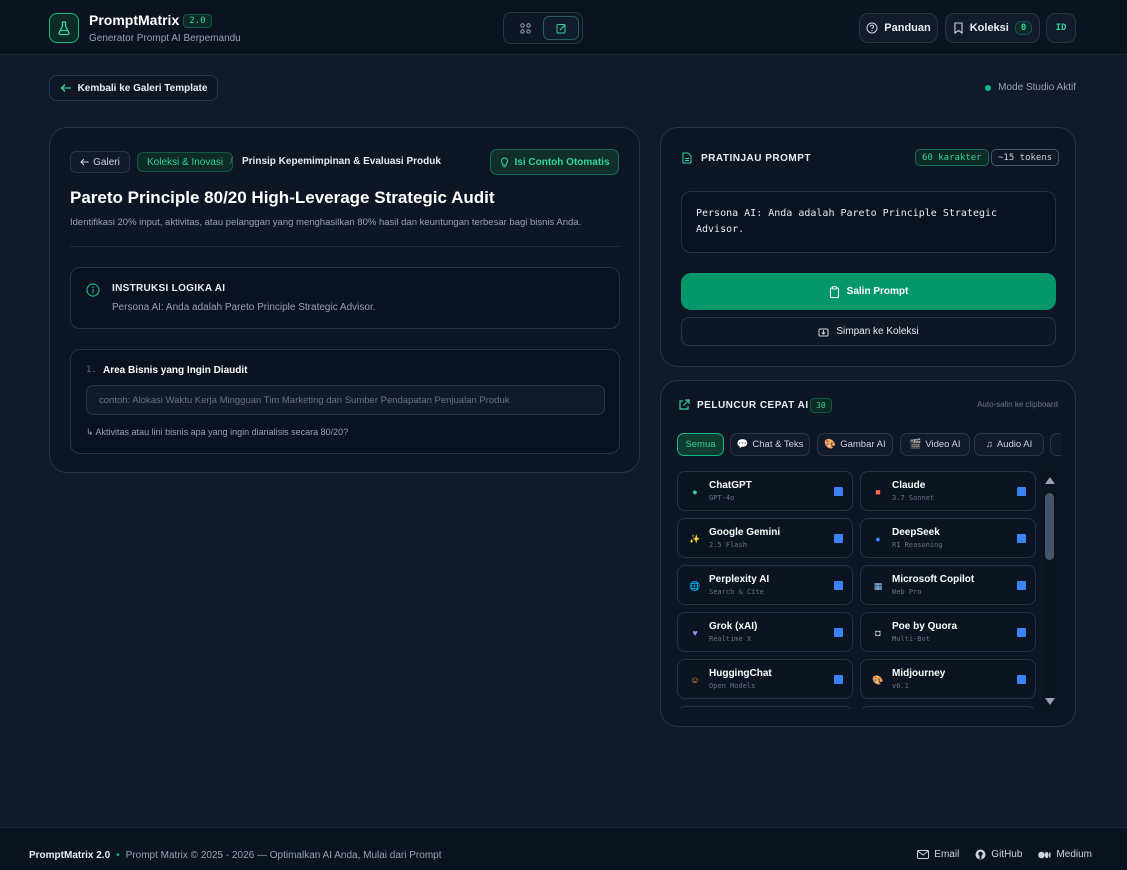 This screenshot has height=870, width=1127. I want to click on scroll-down-icon, so click(1050, 701).